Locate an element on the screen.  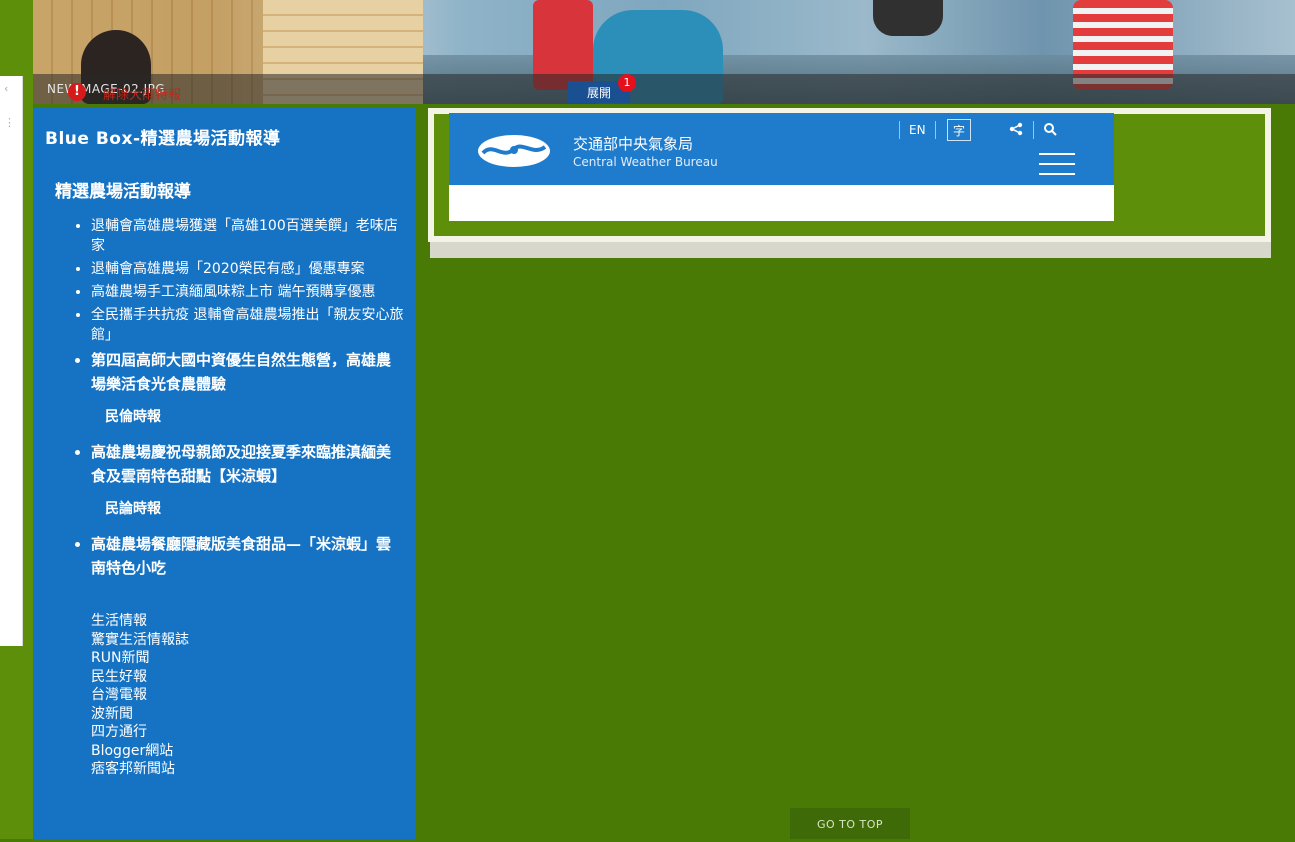
alert-icon: ! is located at coordinates (77, 92).